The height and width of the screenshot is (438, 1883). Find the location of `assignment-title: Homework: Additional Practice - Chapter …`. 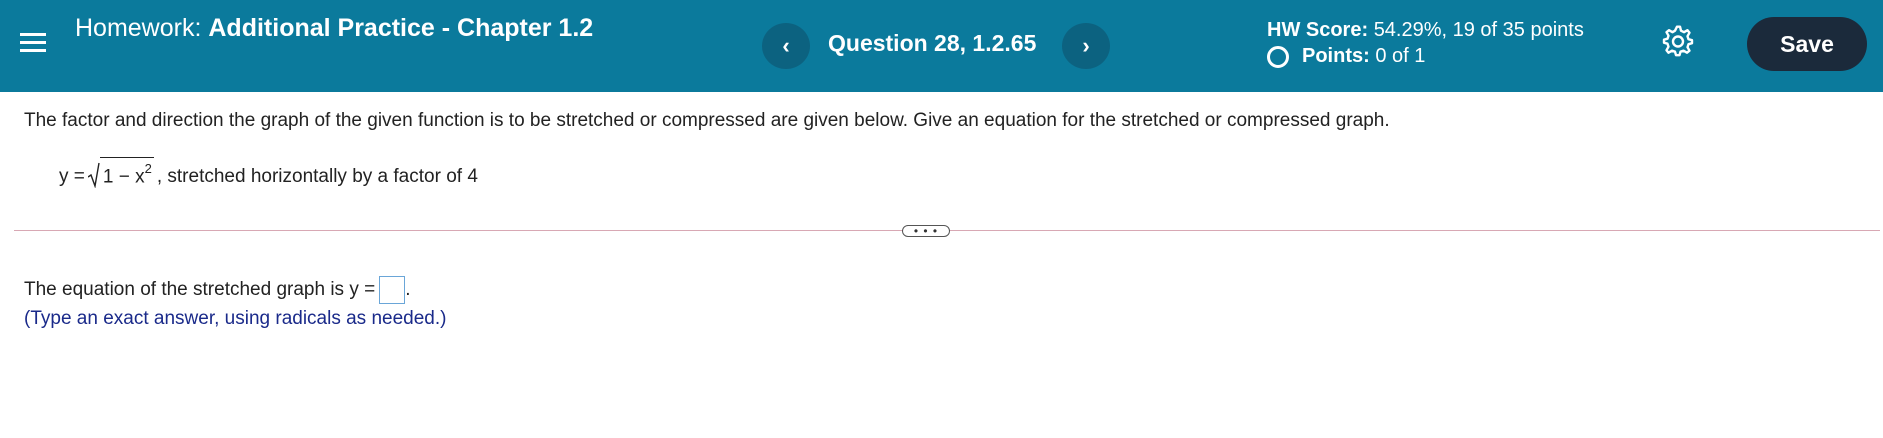

assignment-title: Homework: Additional Practice - Chapter … is located at coordinates (355, 28).